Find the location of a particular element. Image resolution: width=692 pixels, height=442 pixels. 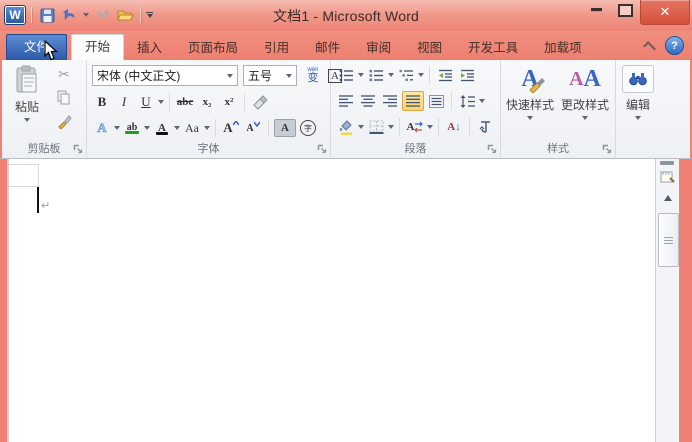

show-marks-button is located at coordinates (485, 127).